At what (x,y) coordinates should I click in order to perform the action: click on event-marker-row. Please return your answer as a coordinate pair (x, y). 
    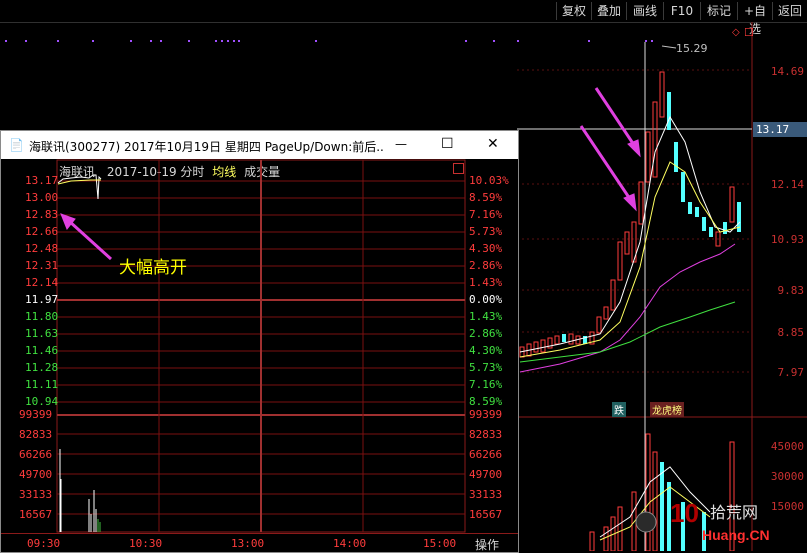
    Looking at the image, I should click on (329, 41).